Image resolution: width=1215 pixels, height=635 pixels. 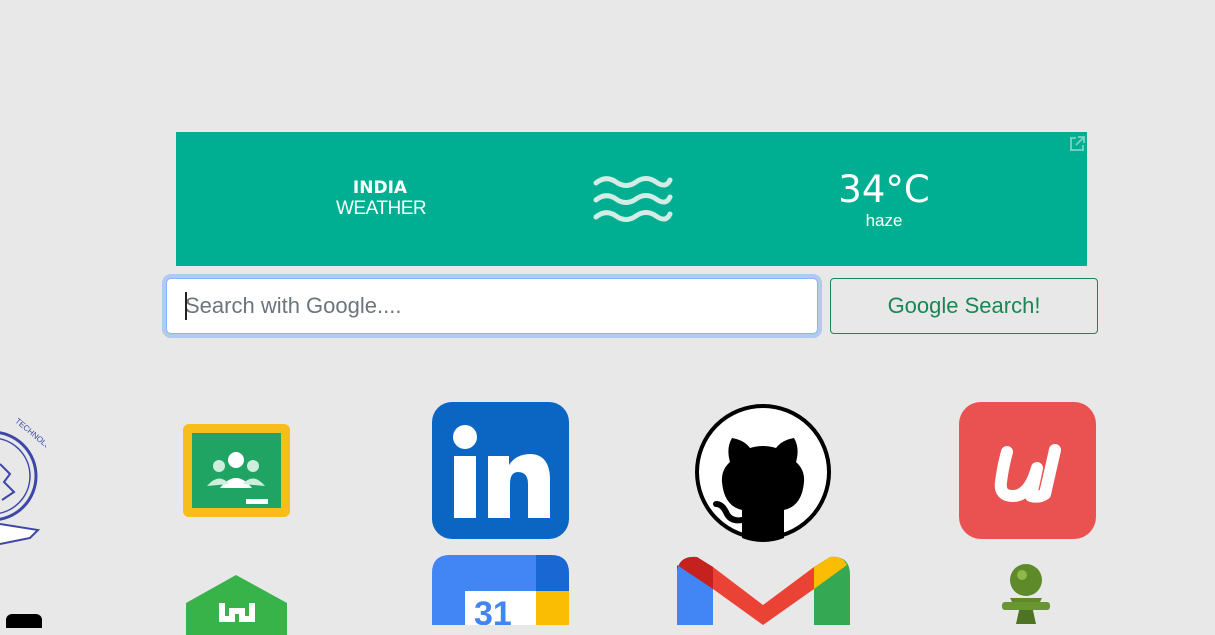 What do you see at coordinates (24, 621) in the screenshot?
I see `app-shortcut-partial` at bounding box center [24, 621].